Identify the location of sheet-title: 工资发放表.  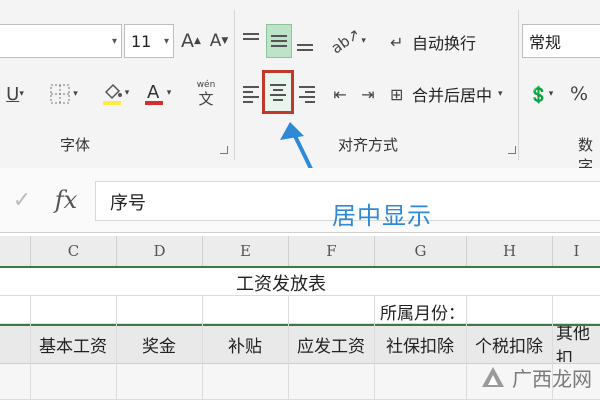
(281, 284).